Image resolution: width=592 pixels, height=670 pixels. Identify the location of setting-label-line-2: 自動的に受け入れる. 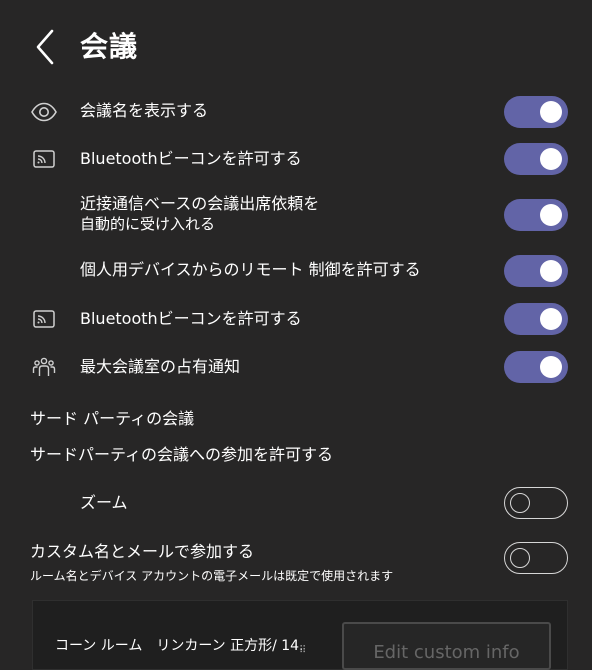
(148, 224).